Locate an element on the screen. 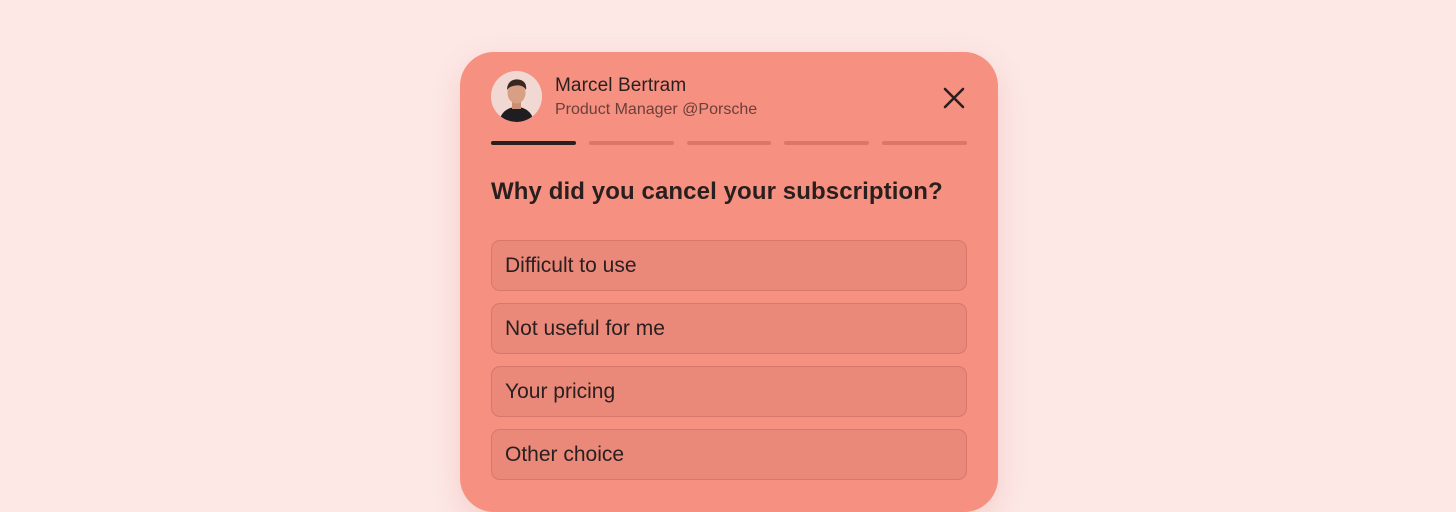 The height and width of the screenshot is (512, 1456). option-label: Difficult to use is located at coordinates (571, 265).